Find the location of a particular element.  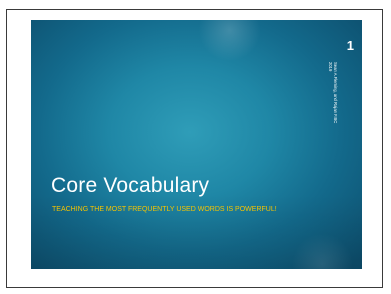

author-line: Sean A.Fleming, and Rajan F.BC is located at coordinates (335, 93).